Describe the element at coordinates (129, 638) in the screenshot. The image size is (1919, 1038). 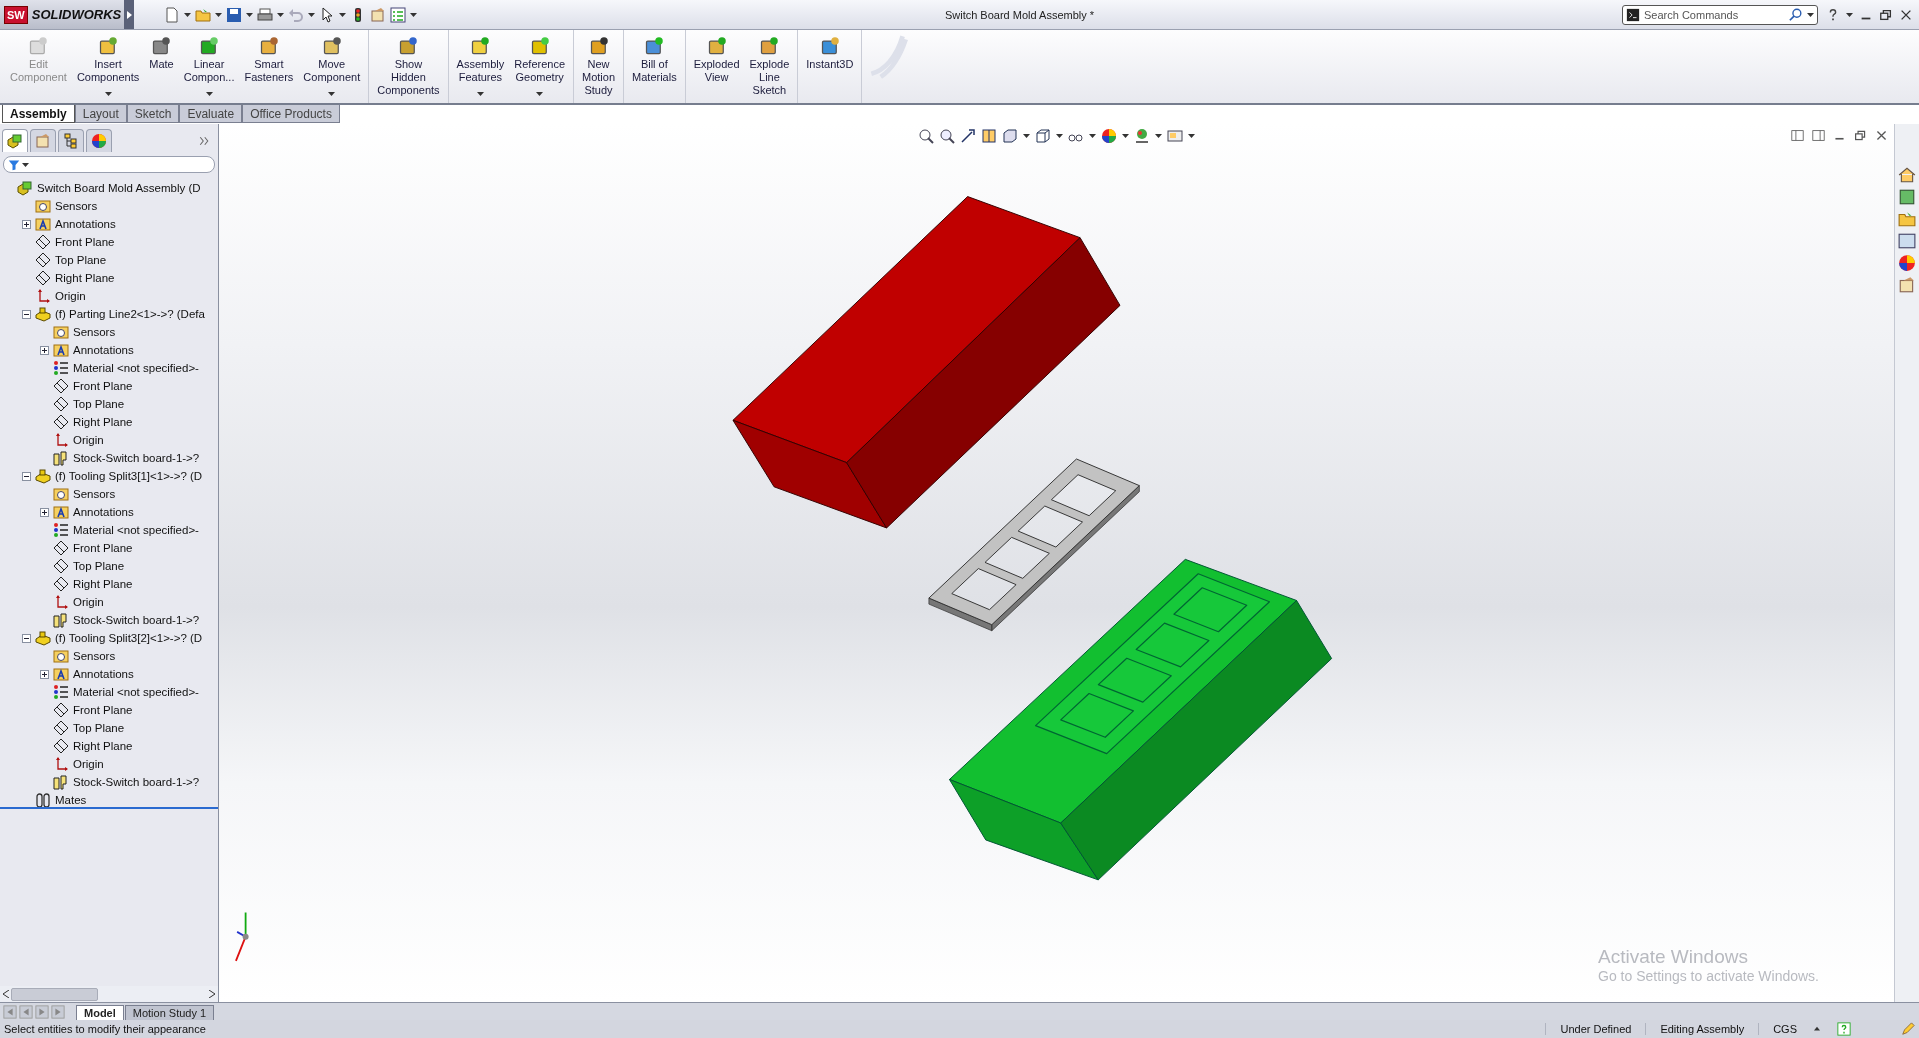
I see `tree-item-label: (f) Tooling Split3[2]<1>->? (D` at that location.